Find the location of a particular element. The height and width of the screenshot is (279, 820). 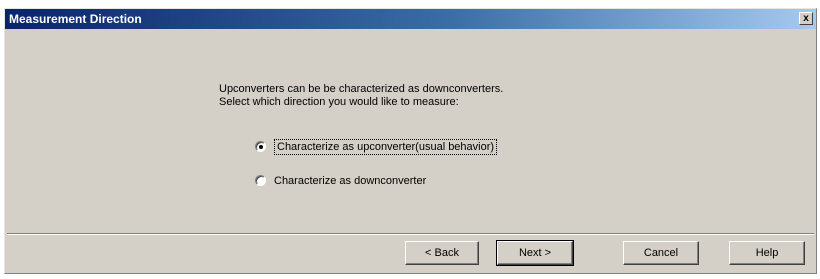

cancel-button: Cancel is located at coordinates (661, 253).